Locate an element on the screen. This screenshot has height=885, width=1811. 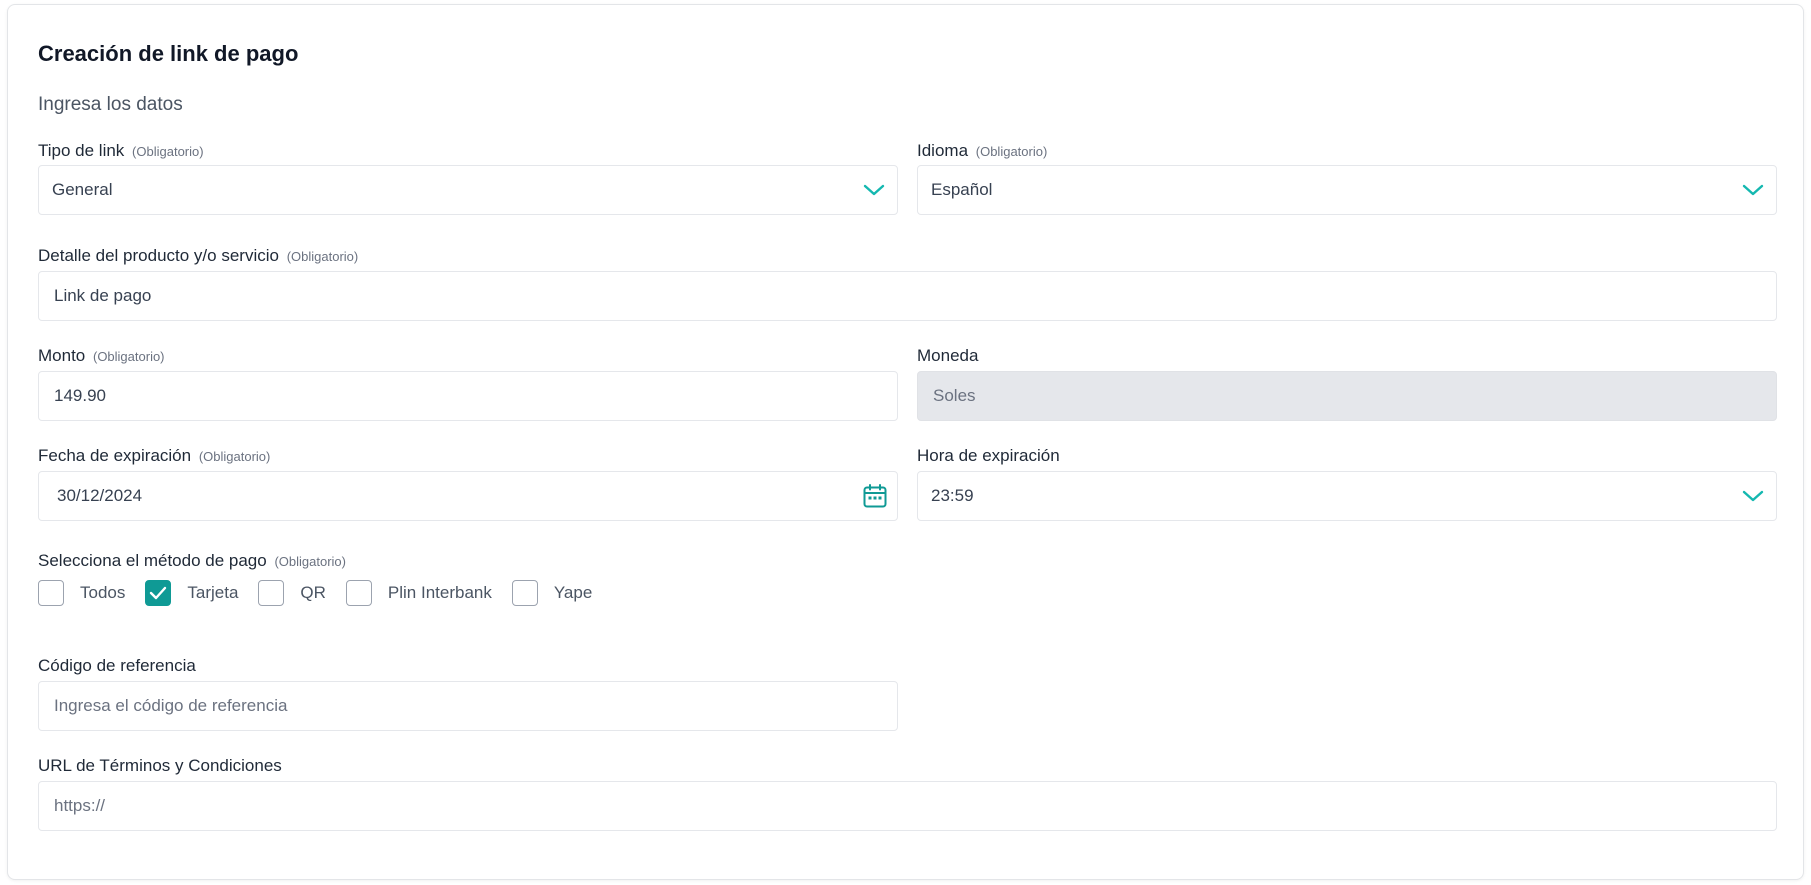
reference-code-label: Código de referencia is located at coordinates (117, 666).